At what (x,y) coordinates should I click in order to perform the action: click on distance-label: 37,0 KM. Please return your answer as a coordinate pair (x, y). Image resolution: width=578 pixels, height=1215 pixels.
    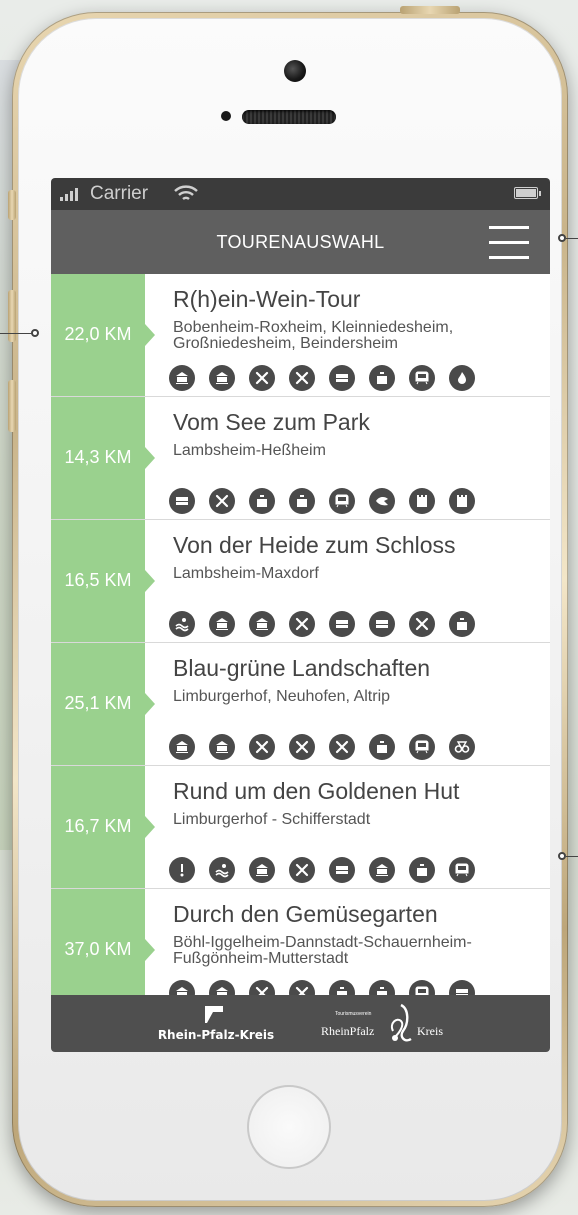
    Looking at the image, I should click on (98, 949).